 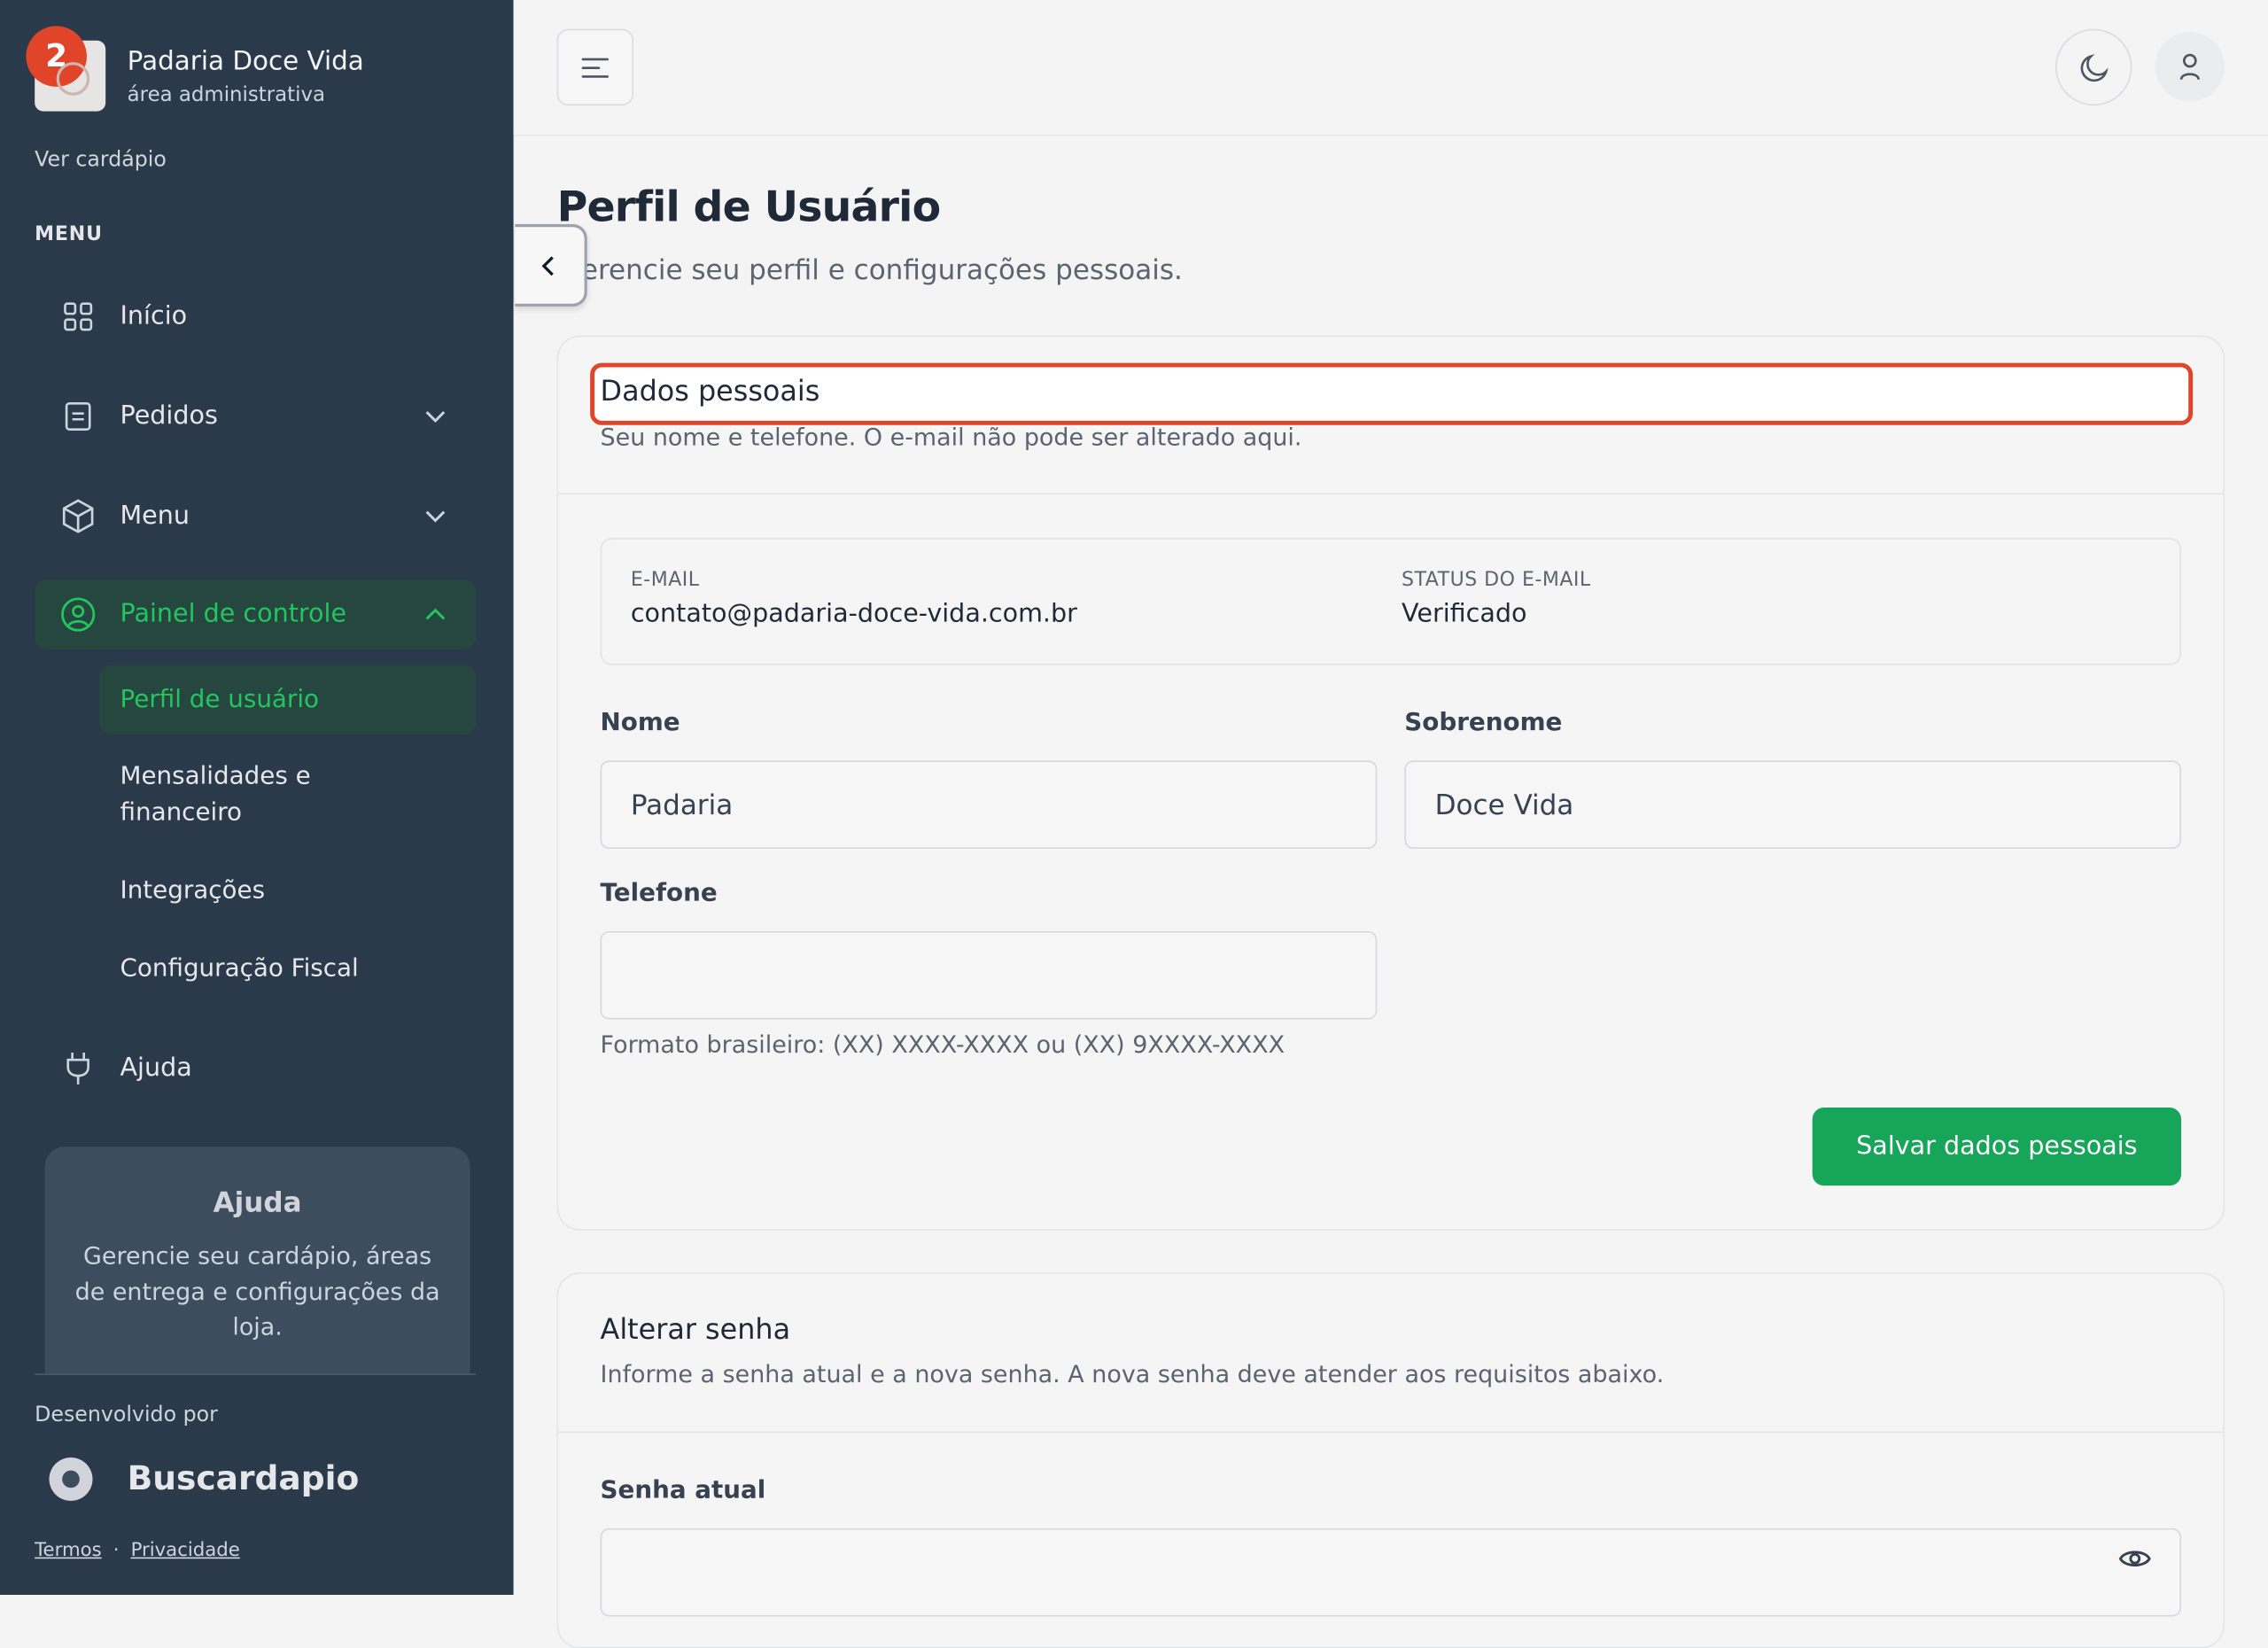 I want to click on chevron-left-icon, so click(x=547, y=265).